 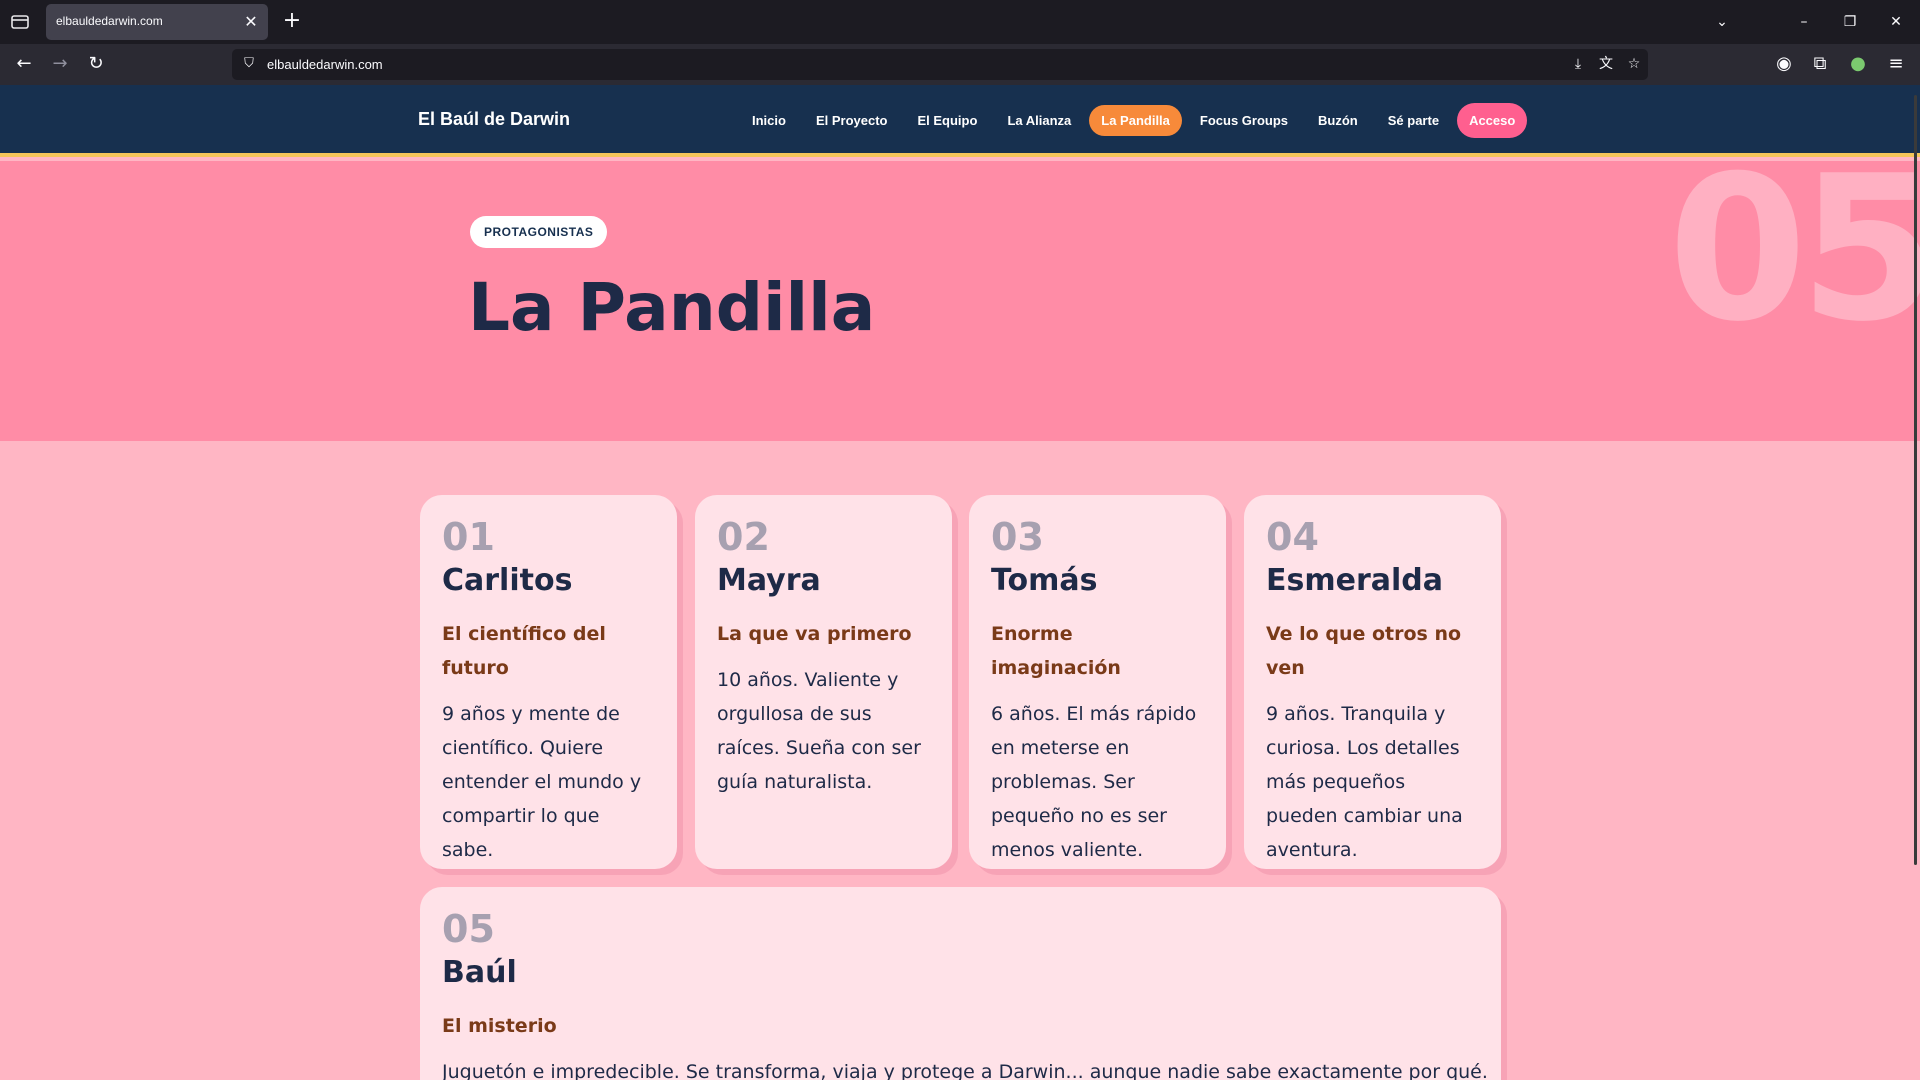 What do you see at coordinates (743, 537) in the screenshot?
I see `card-number: 02` at bounding box center [743, 537].